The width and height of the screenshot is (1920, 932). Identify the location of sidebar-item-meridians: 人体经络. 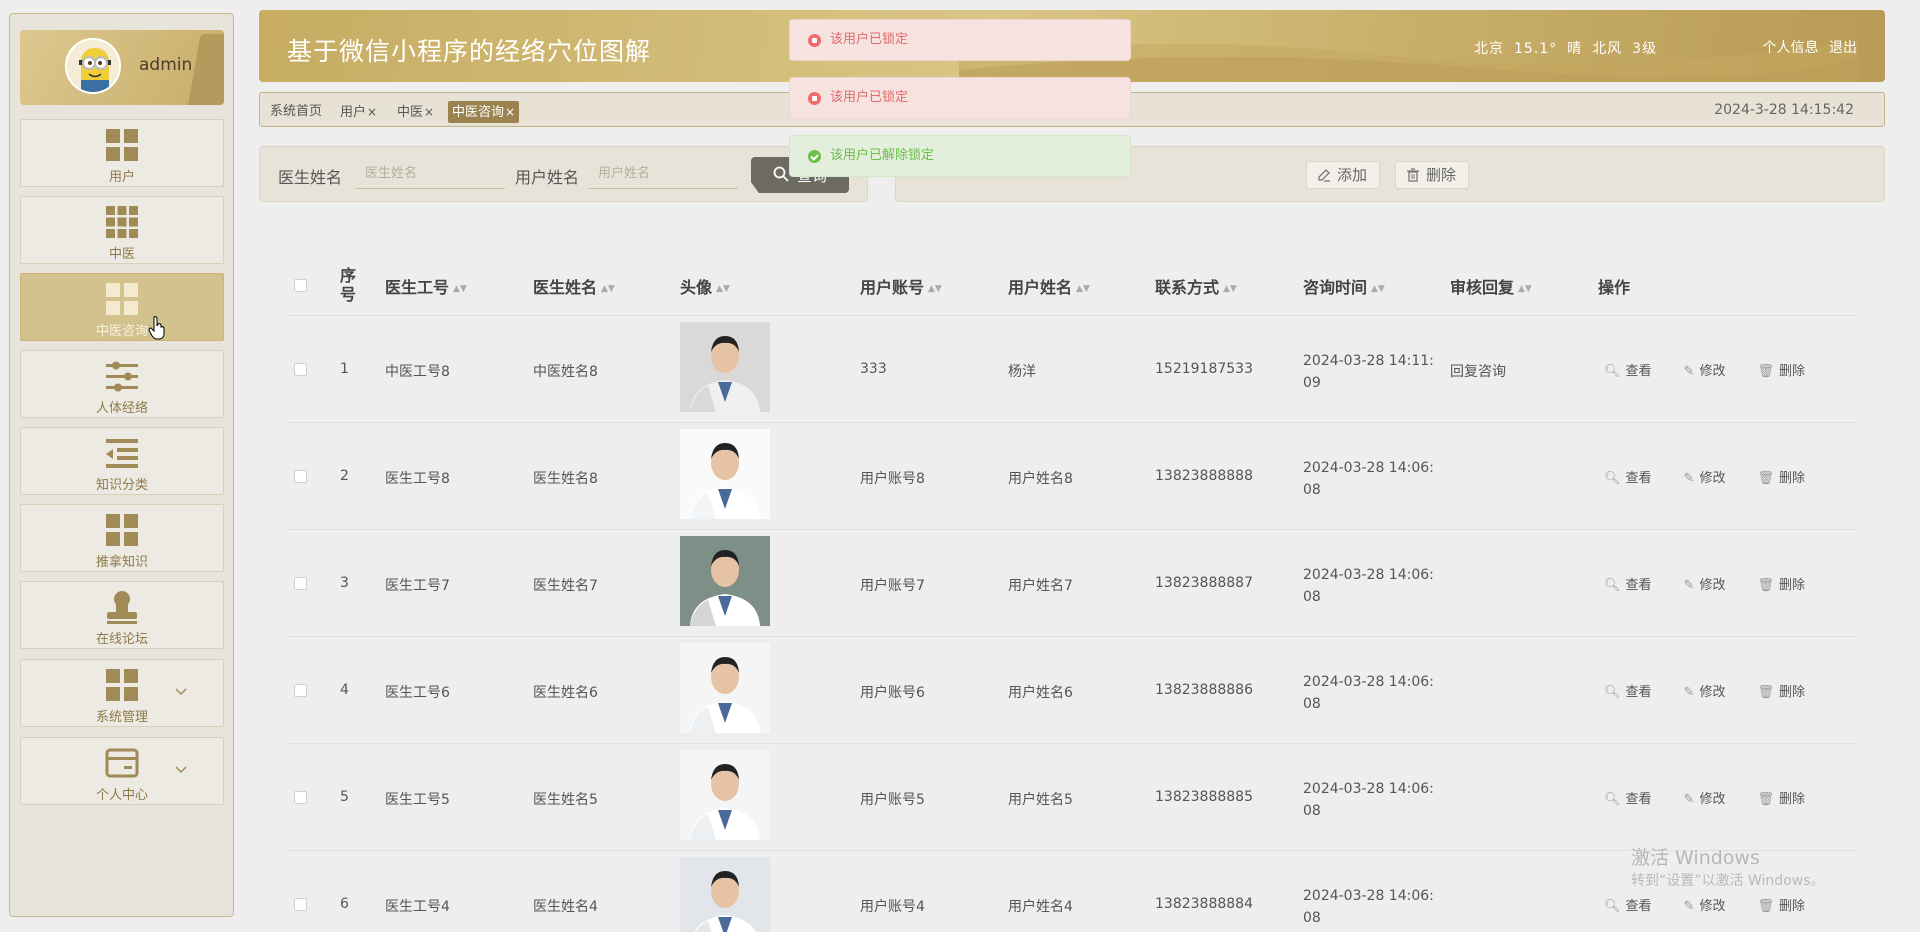
(122, 384).